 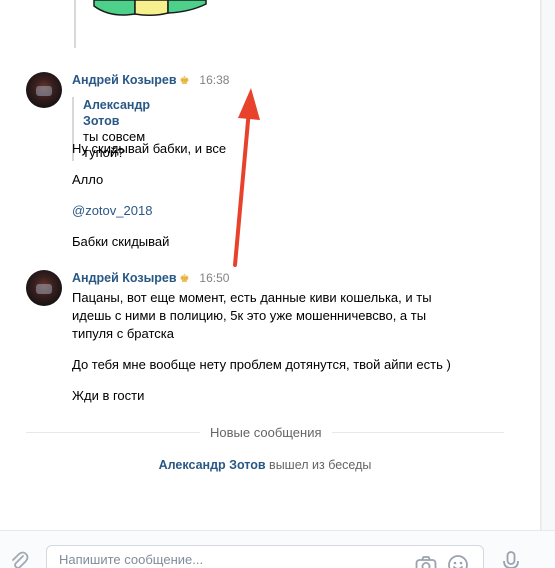 I want to click on smile-icon, so click(x=458, y=561).